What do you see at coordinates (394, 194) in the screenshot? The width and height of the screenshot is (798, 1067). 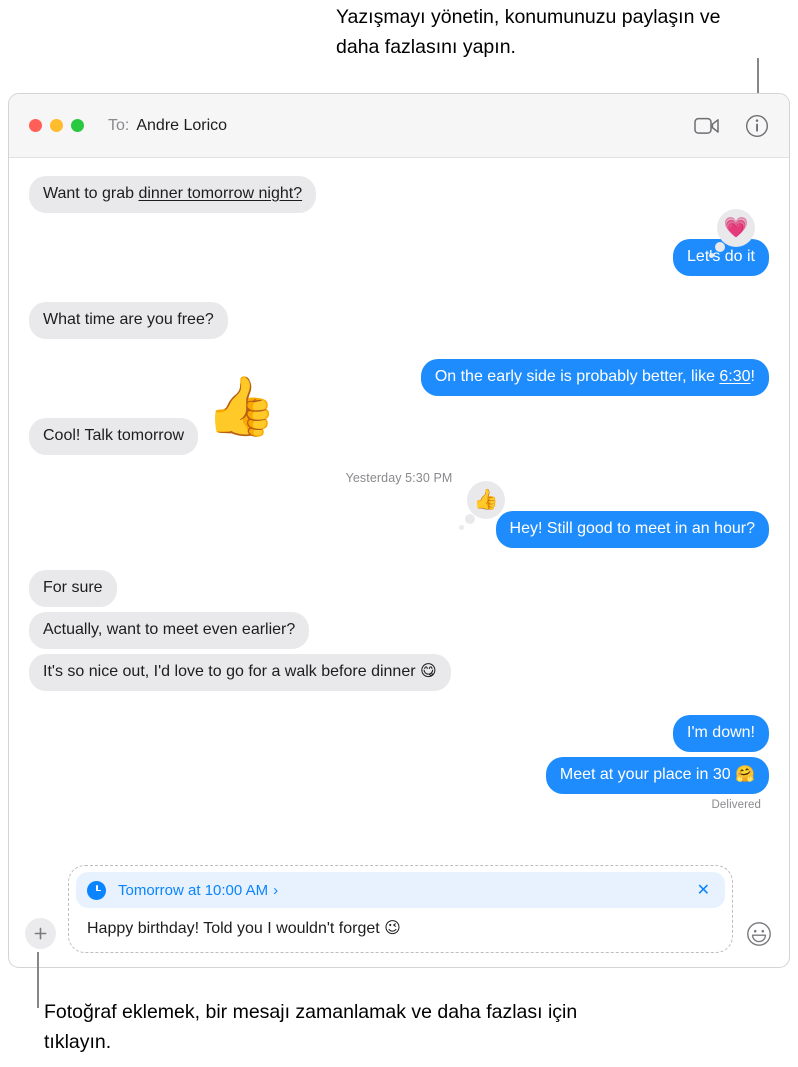 I see `message-row: Want to grab dinner tomorrow night?` at bounding box center [394, 194].